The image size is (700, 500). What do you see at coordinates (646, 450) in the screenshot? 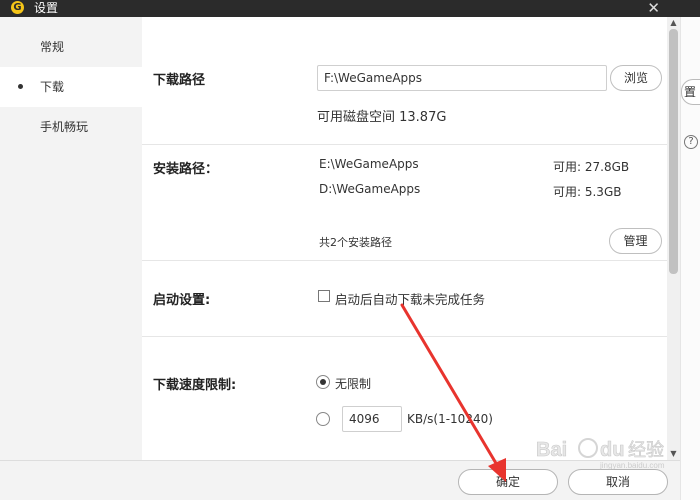
I see `svg-text: 经验` at bounding box center [646, 450].